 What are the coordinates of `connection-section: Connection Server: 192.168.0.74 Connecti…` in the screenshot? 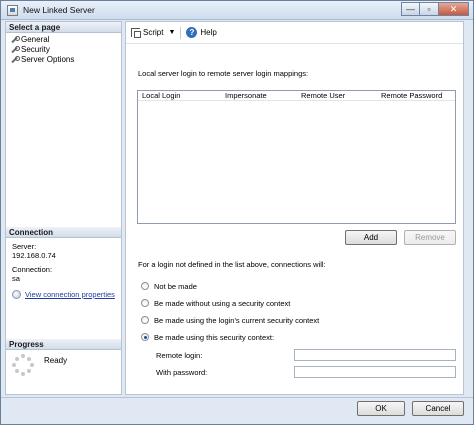 It's located at (63, 263).